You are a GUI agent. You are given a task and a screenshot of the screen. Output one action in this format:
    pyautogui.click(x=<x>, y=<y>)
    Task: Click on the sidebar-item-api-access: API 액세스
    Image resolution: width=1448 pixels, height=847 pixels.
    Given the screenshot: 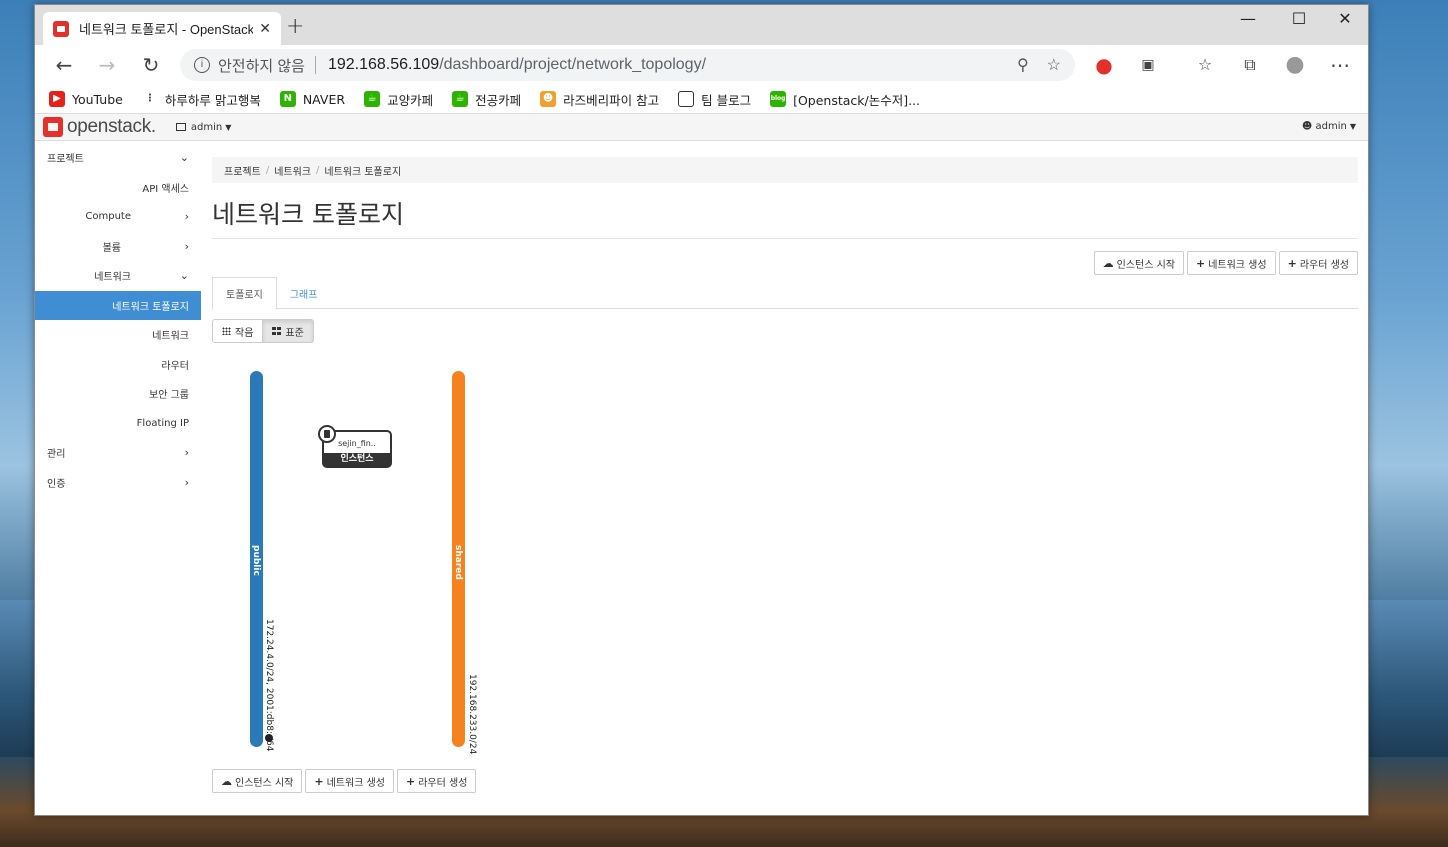 What is the action you would take?
    pyautogui.click(x=118, y=188)
    